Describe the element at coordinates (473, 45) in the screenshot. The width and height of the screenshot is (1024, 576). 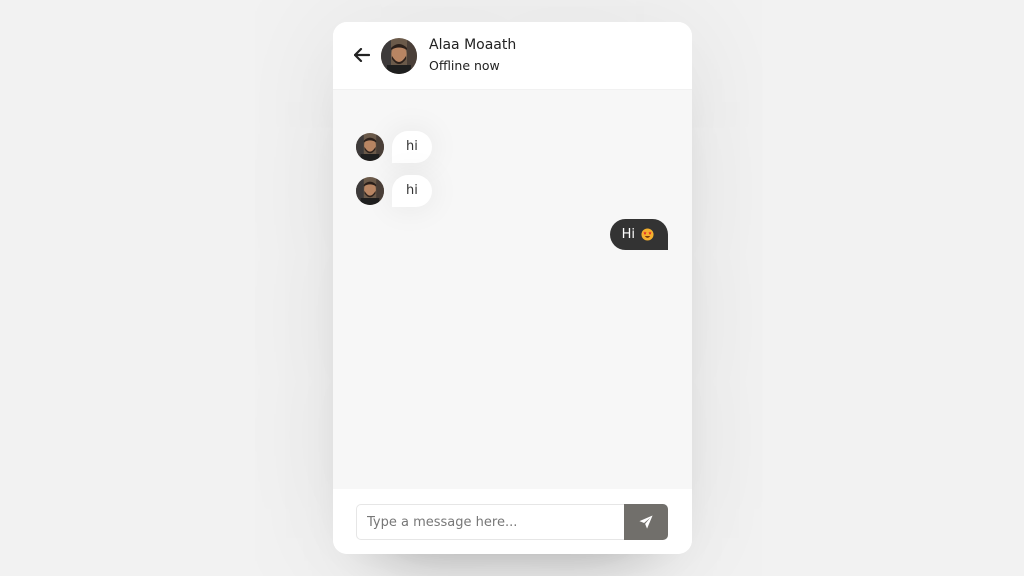
I see `contact-name: Alaa Moaath` at that location.